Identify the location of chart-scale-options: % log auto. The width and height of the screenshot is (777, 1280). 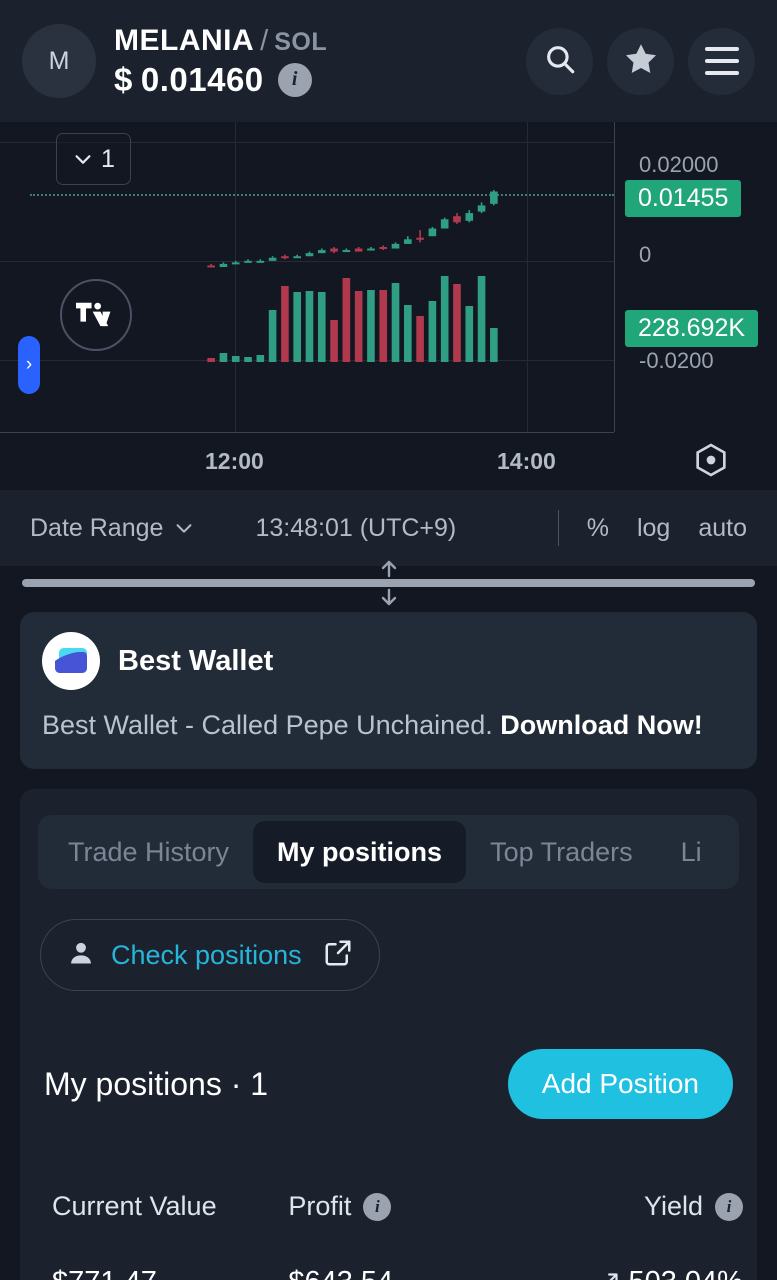
(652, 528).